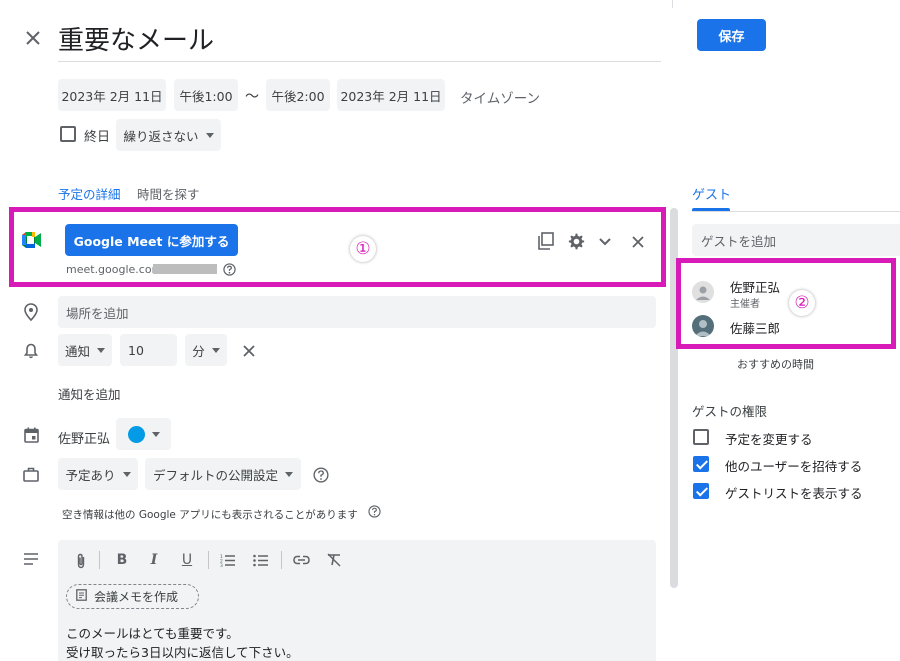 Image resolution: width=900 pixels, height=661 pixels. What do you see at coordinates (182, 651) in the screenshot?
I see `description-line-2: 受け取ったら3日以内に返信して下さい。` at bounding box center [182, 651].